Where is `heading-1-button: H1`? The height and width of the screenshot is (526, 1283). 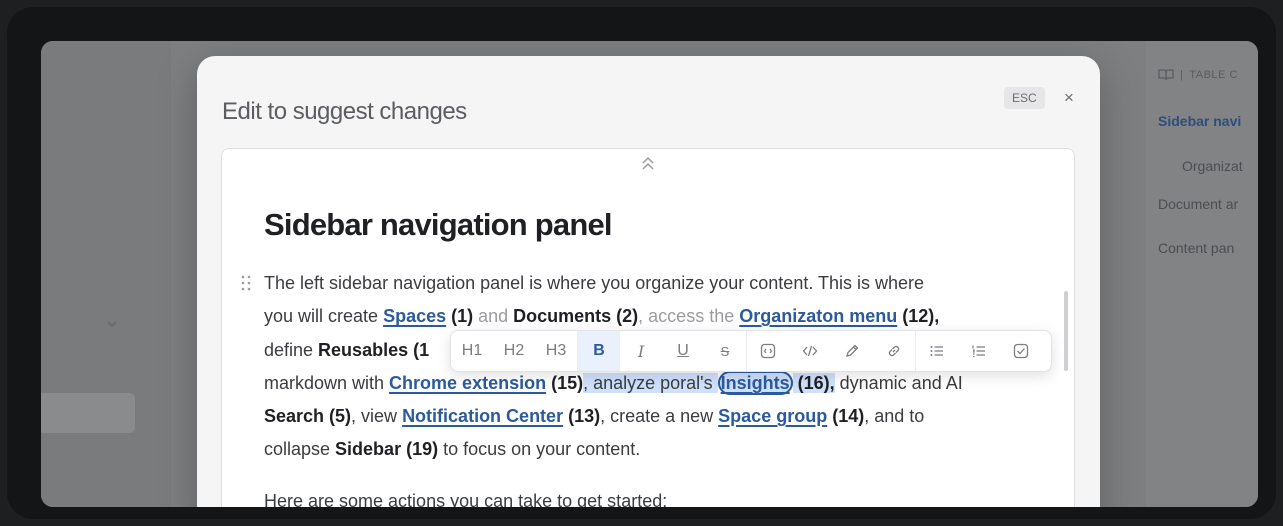 heading-1-button: H1 is located at coordinates (472, 351).